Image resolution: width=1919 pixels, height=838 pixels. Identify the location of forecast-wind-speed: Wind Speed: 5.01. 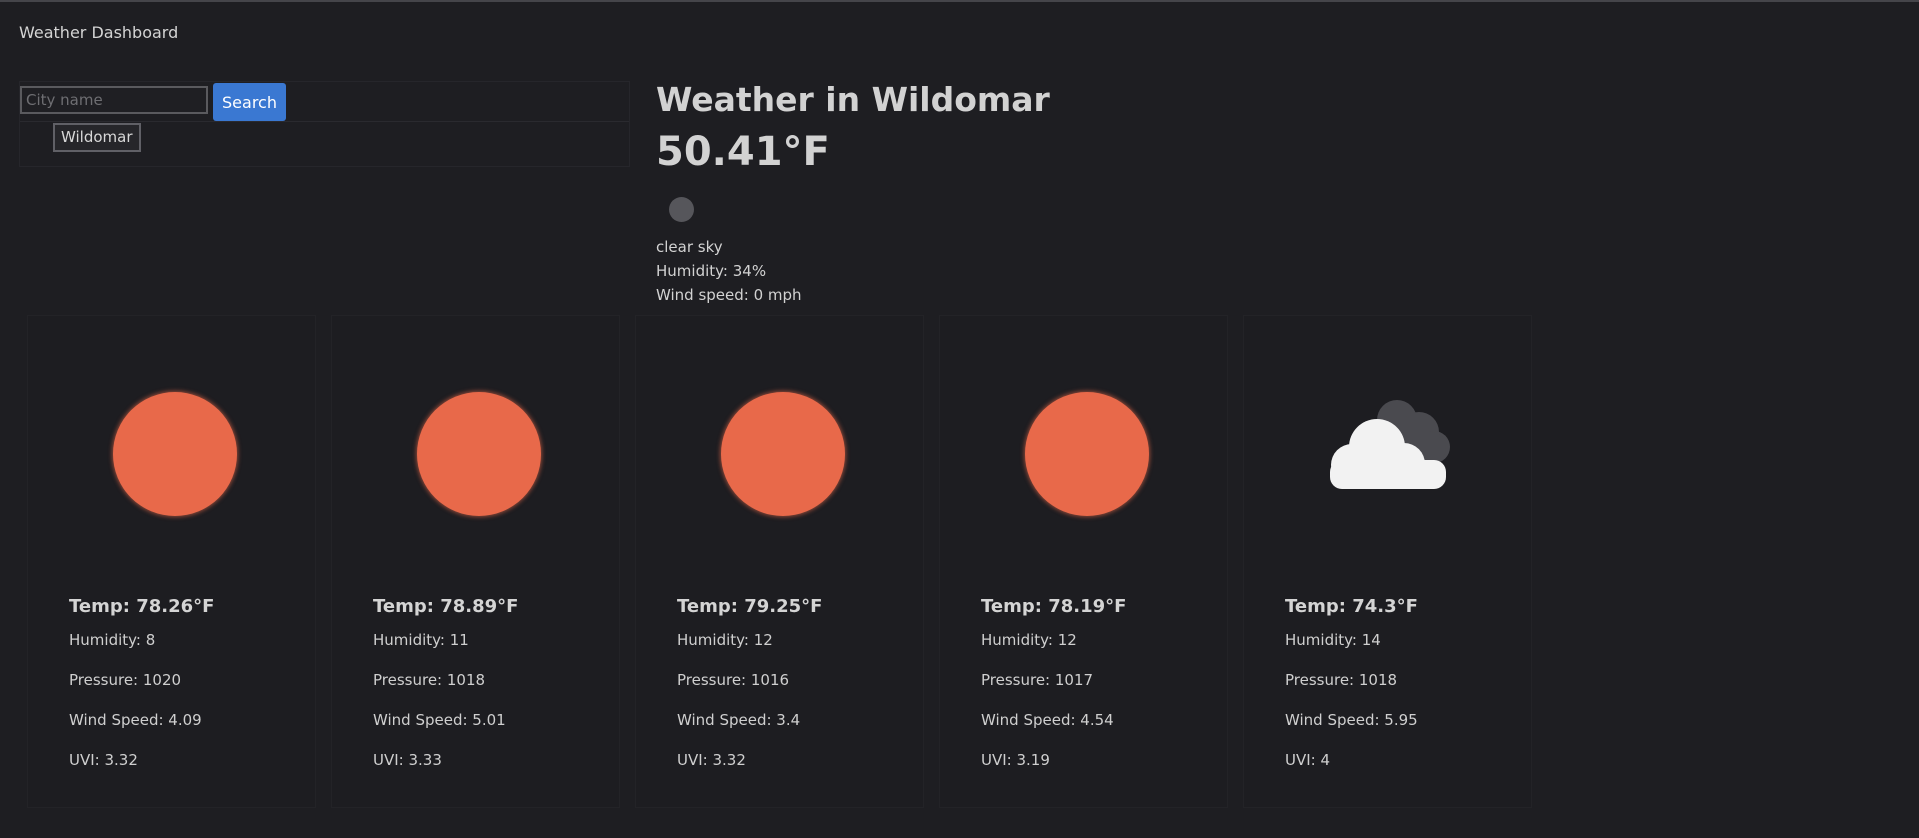
(439, 720).